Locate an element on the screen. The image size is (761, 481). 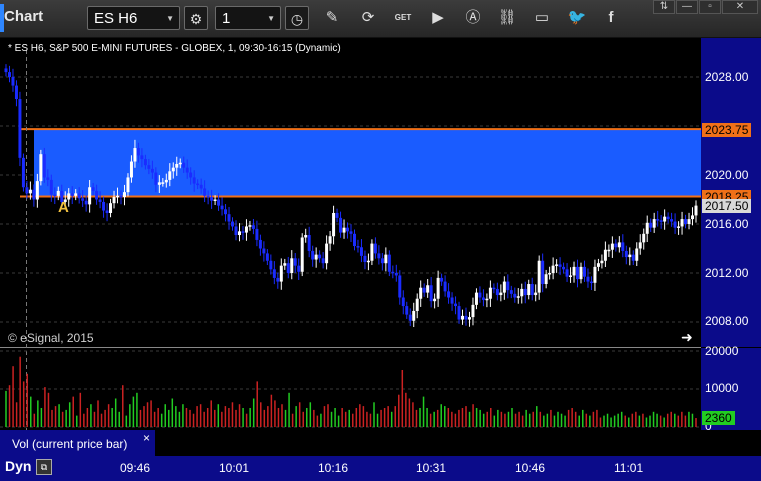
dynamic-mode-label: Dyn is located at coordinates (18, 466).